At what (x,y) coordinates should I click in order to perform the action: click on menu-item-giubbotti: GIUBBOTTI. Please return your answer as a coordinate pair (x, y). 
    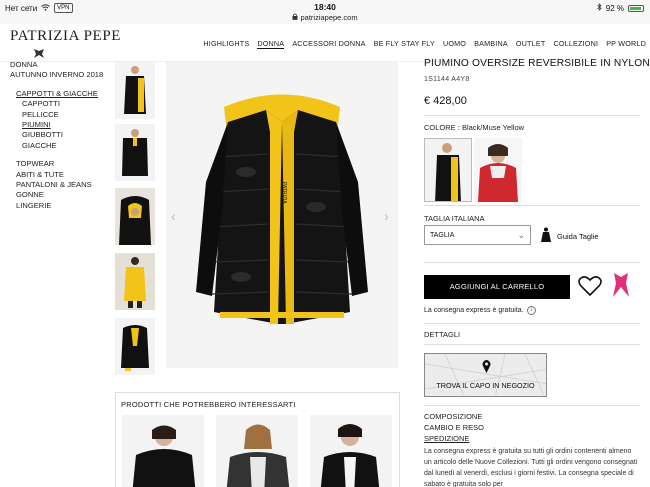
    Looking at the image, I should click on (56, 135).